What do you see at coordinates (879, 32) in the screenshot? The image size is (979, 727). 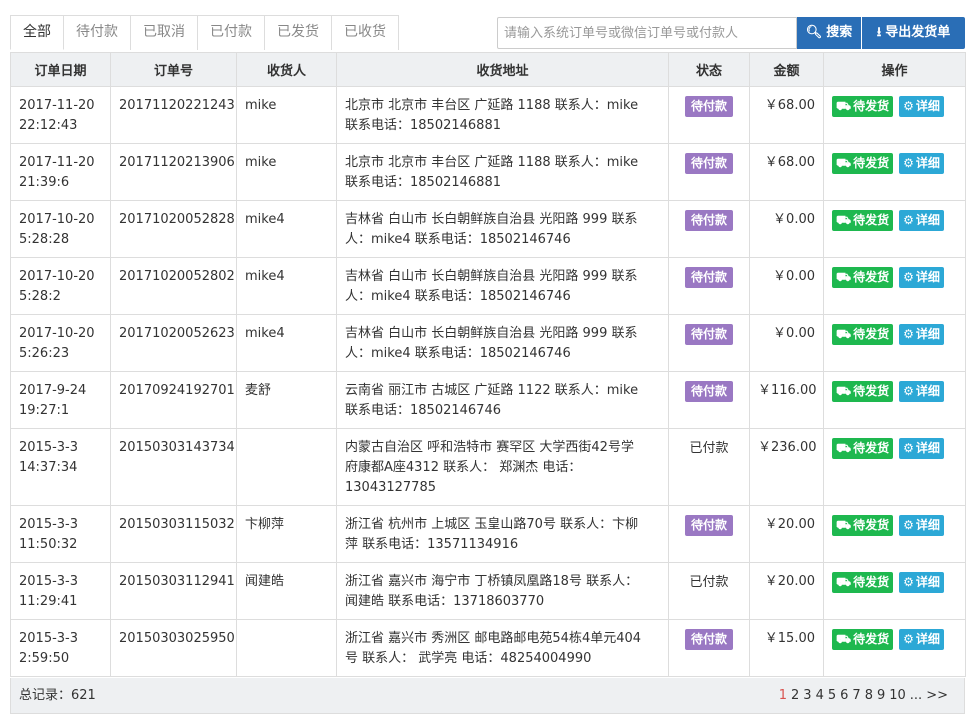 I see `download-icon: ⭳` at bounding box center [879, 32].